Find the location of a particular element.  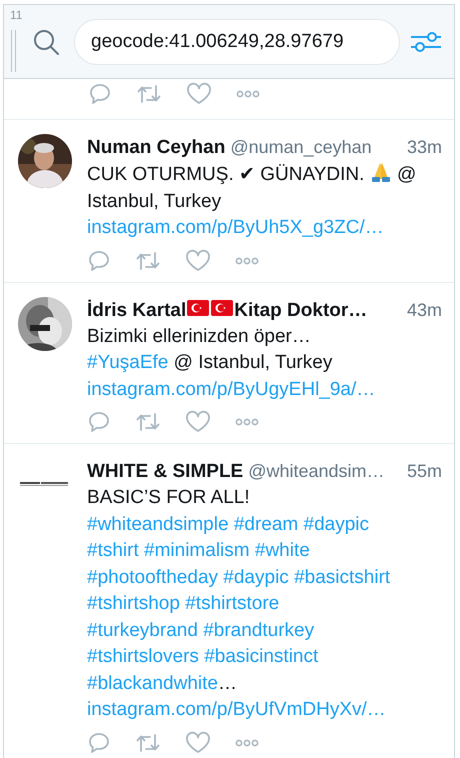

author-name: Numan Ceyhan is located at coordinates (156, 148).